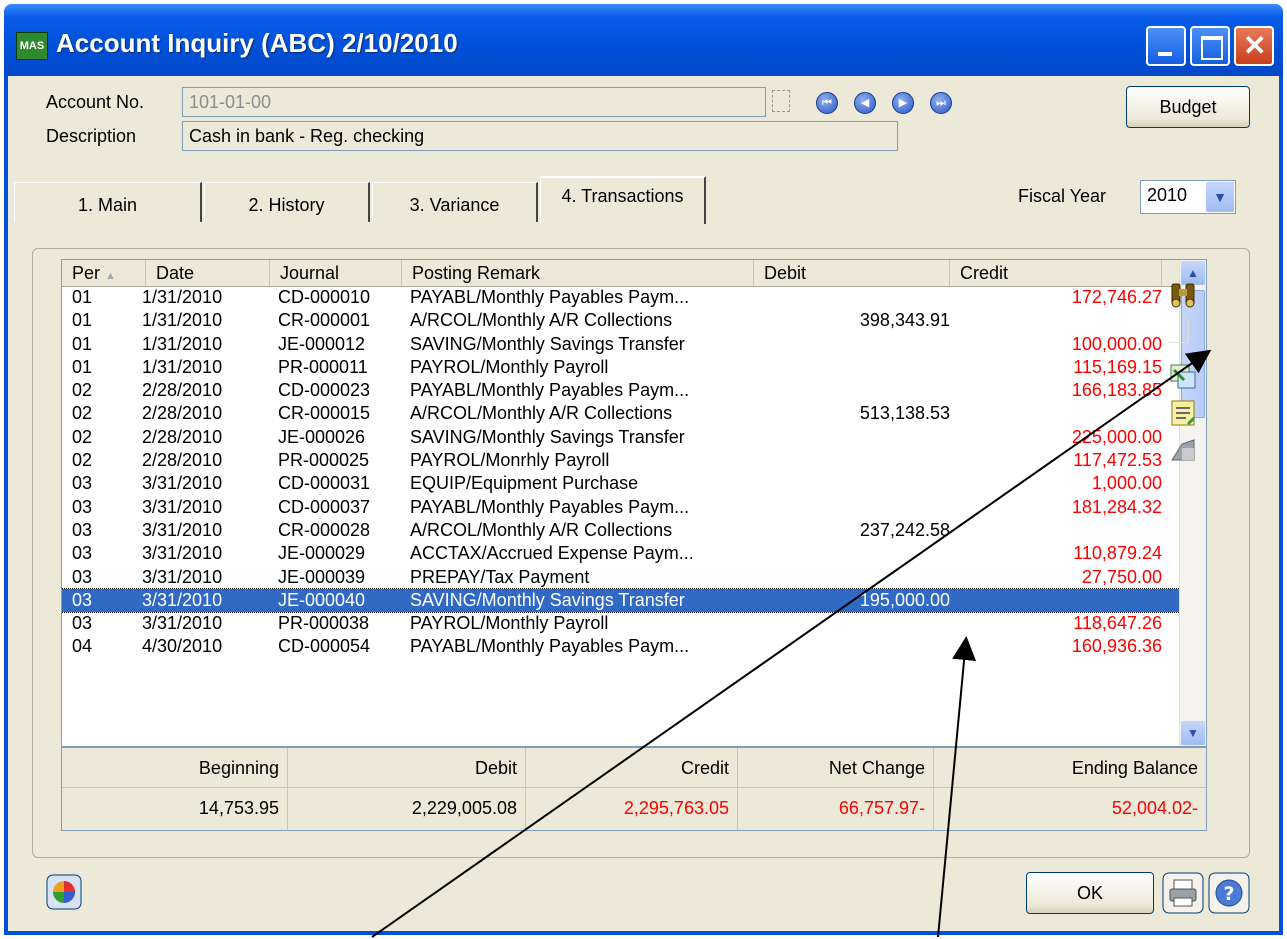 This screenshot has width=1287, height=939. What do you see at coordinates (1193, 733) in the screenshot?
I see `scroll-down-icon: ▼` at bounding box center [1193, 733].